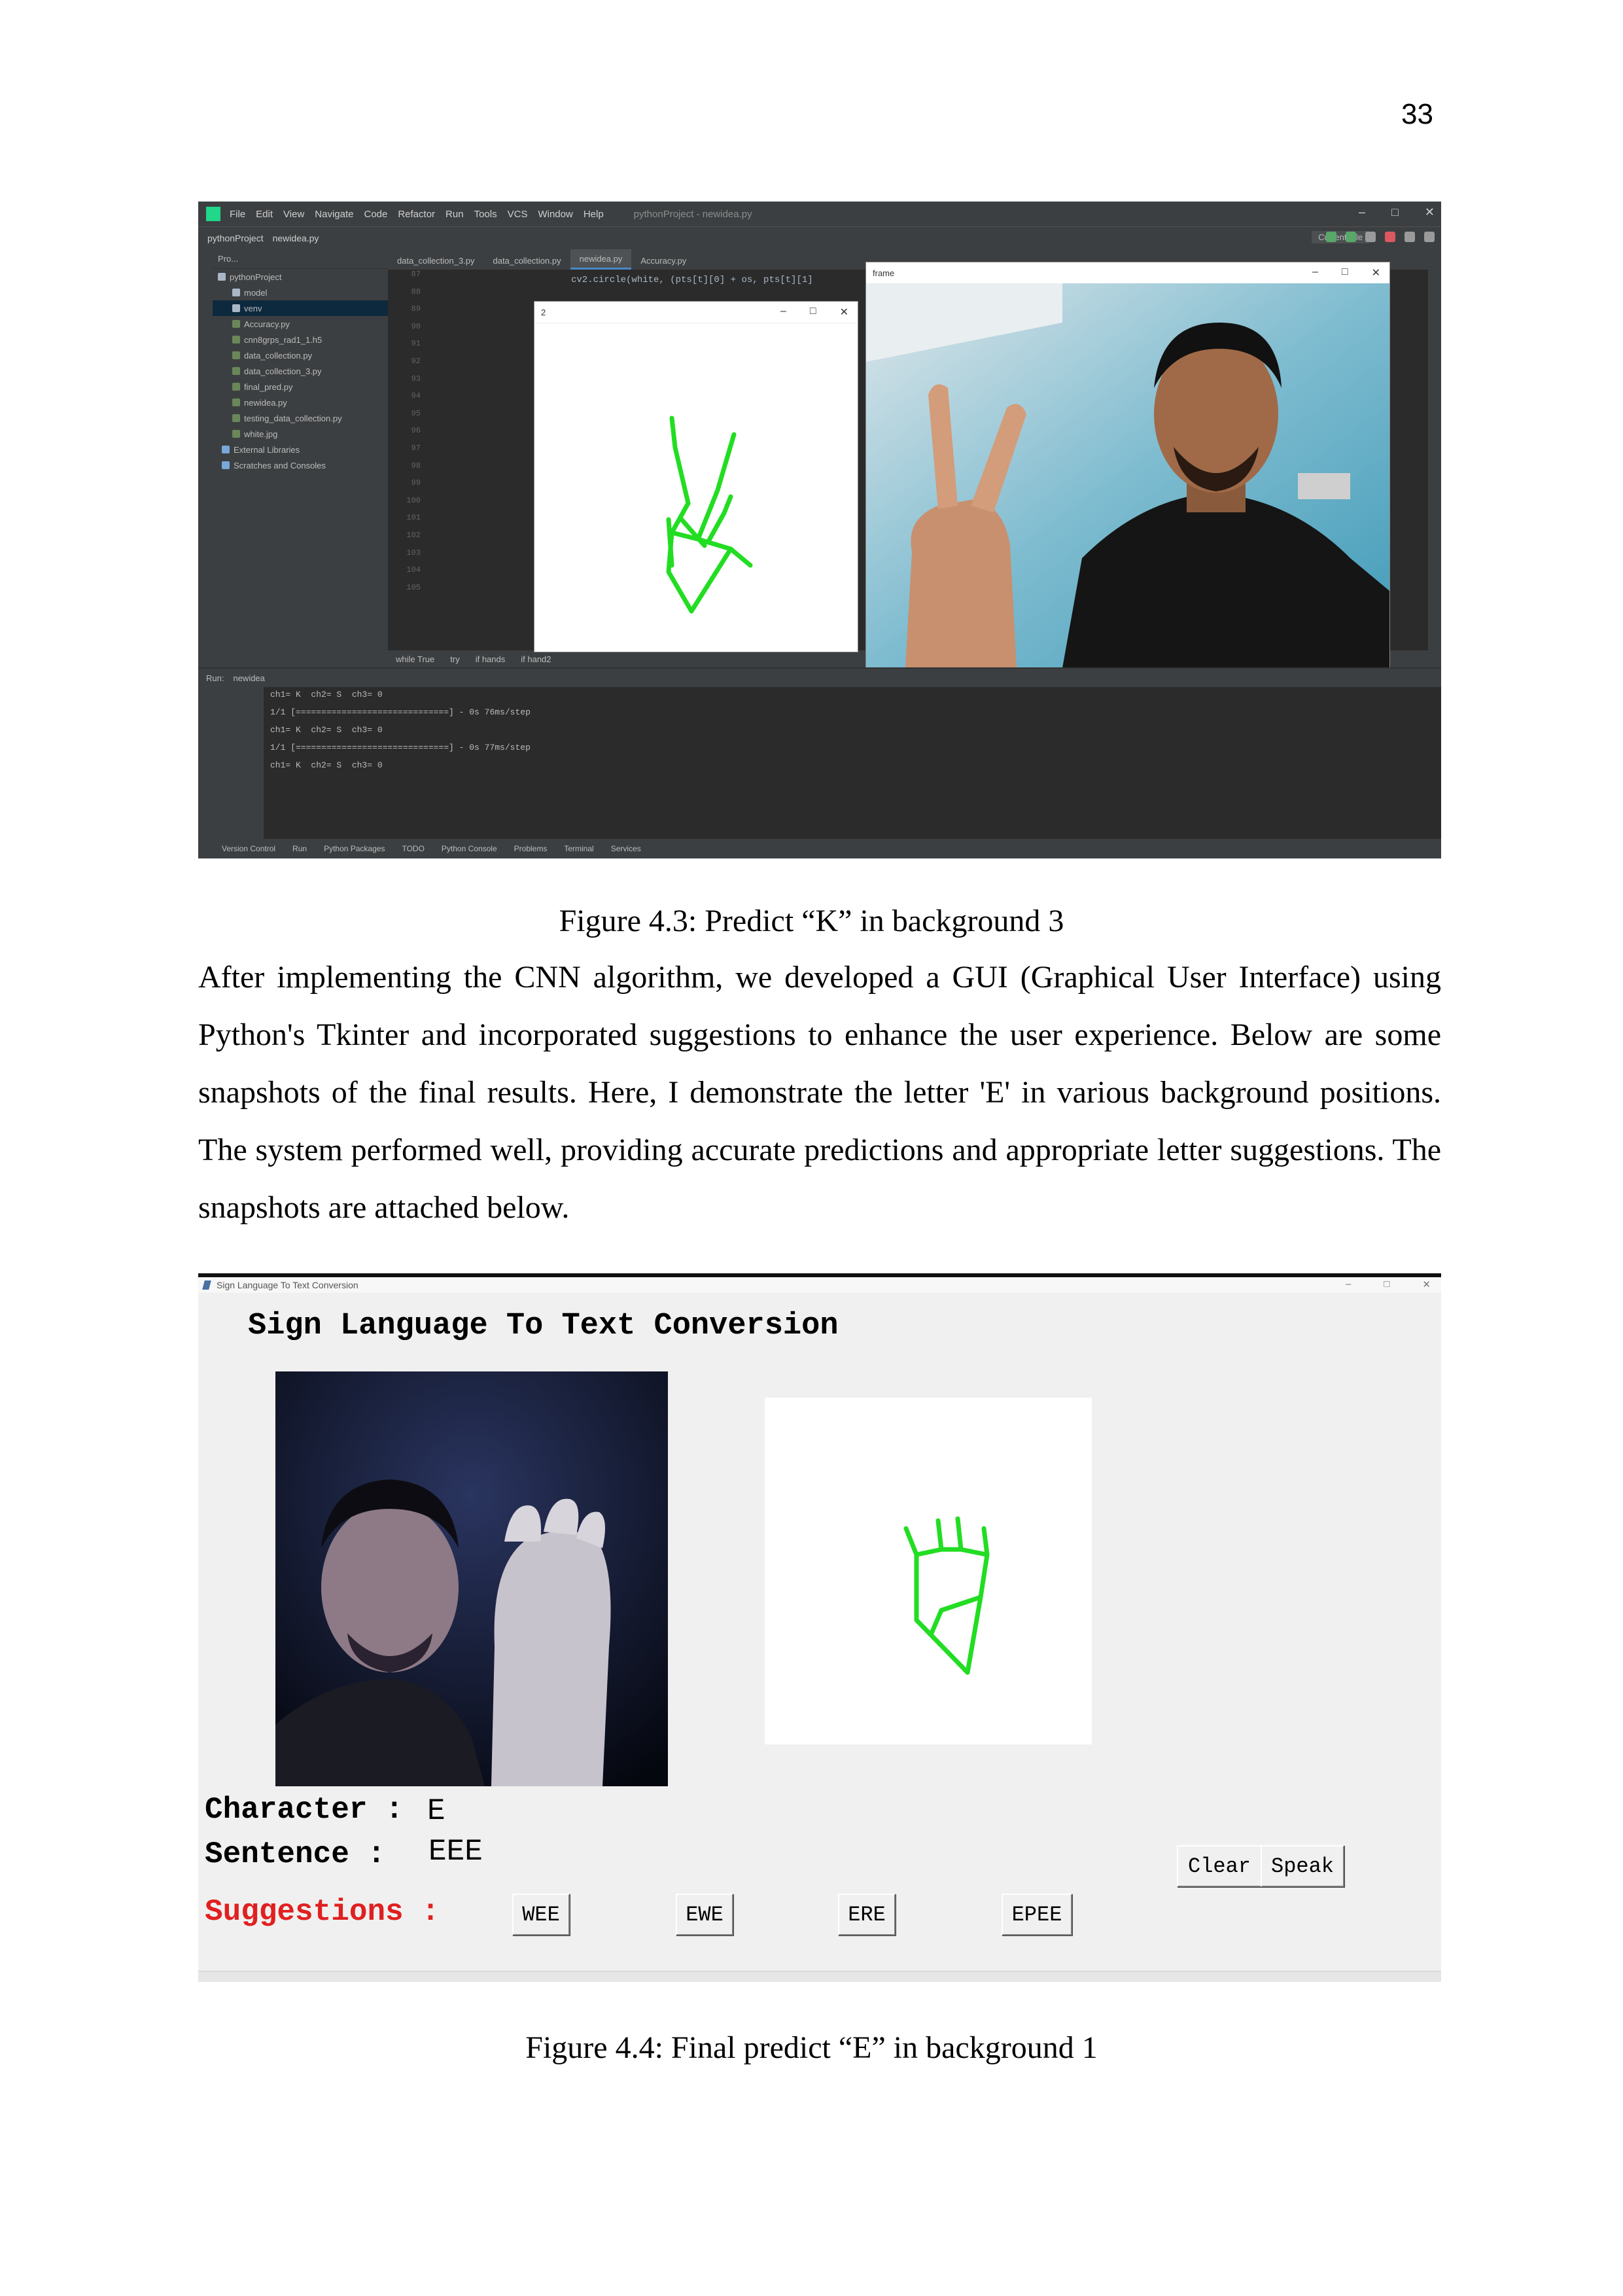  Describe the element at coordinates (929, 1571) in the screenshot. I see `hand-skeleton-e-image` at that location.